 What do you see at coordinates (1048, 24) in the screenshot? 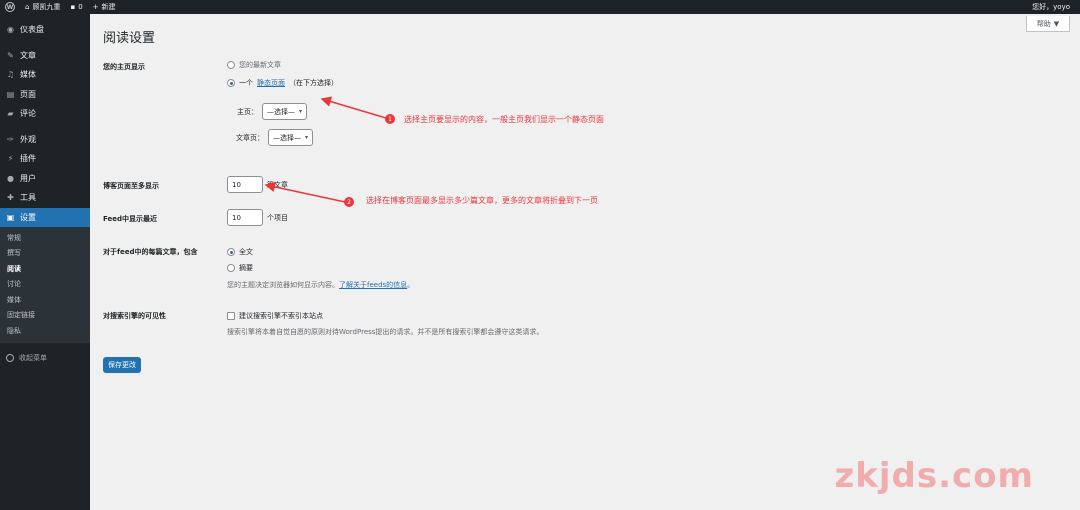
I see `help-tab-button: 帮助 ▼` at bounding box center [1048, 24].